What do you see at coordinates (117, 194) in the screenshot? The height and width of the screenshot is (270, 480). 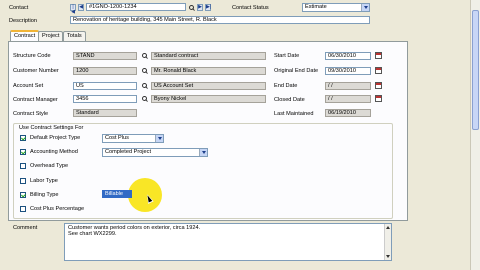 I see `billing-type-field: Billable` at bounding box center [117, 194].